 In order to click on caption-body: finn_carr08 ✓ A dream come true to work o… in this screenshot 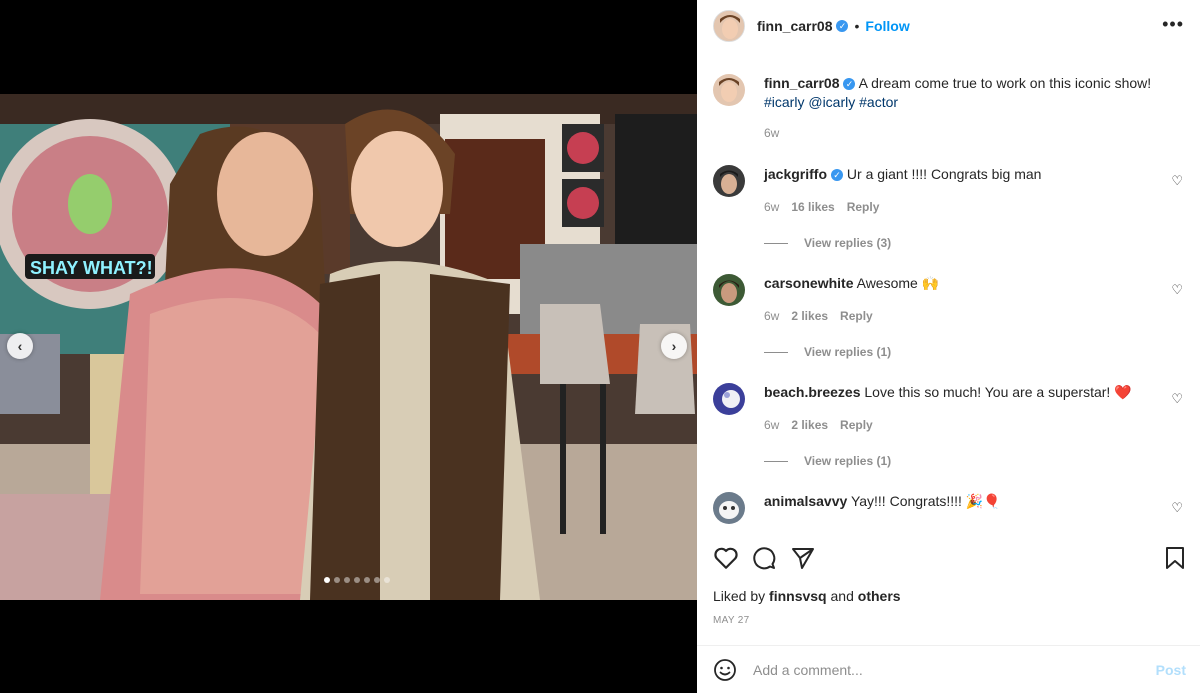, I will do `click(964, 93)`.